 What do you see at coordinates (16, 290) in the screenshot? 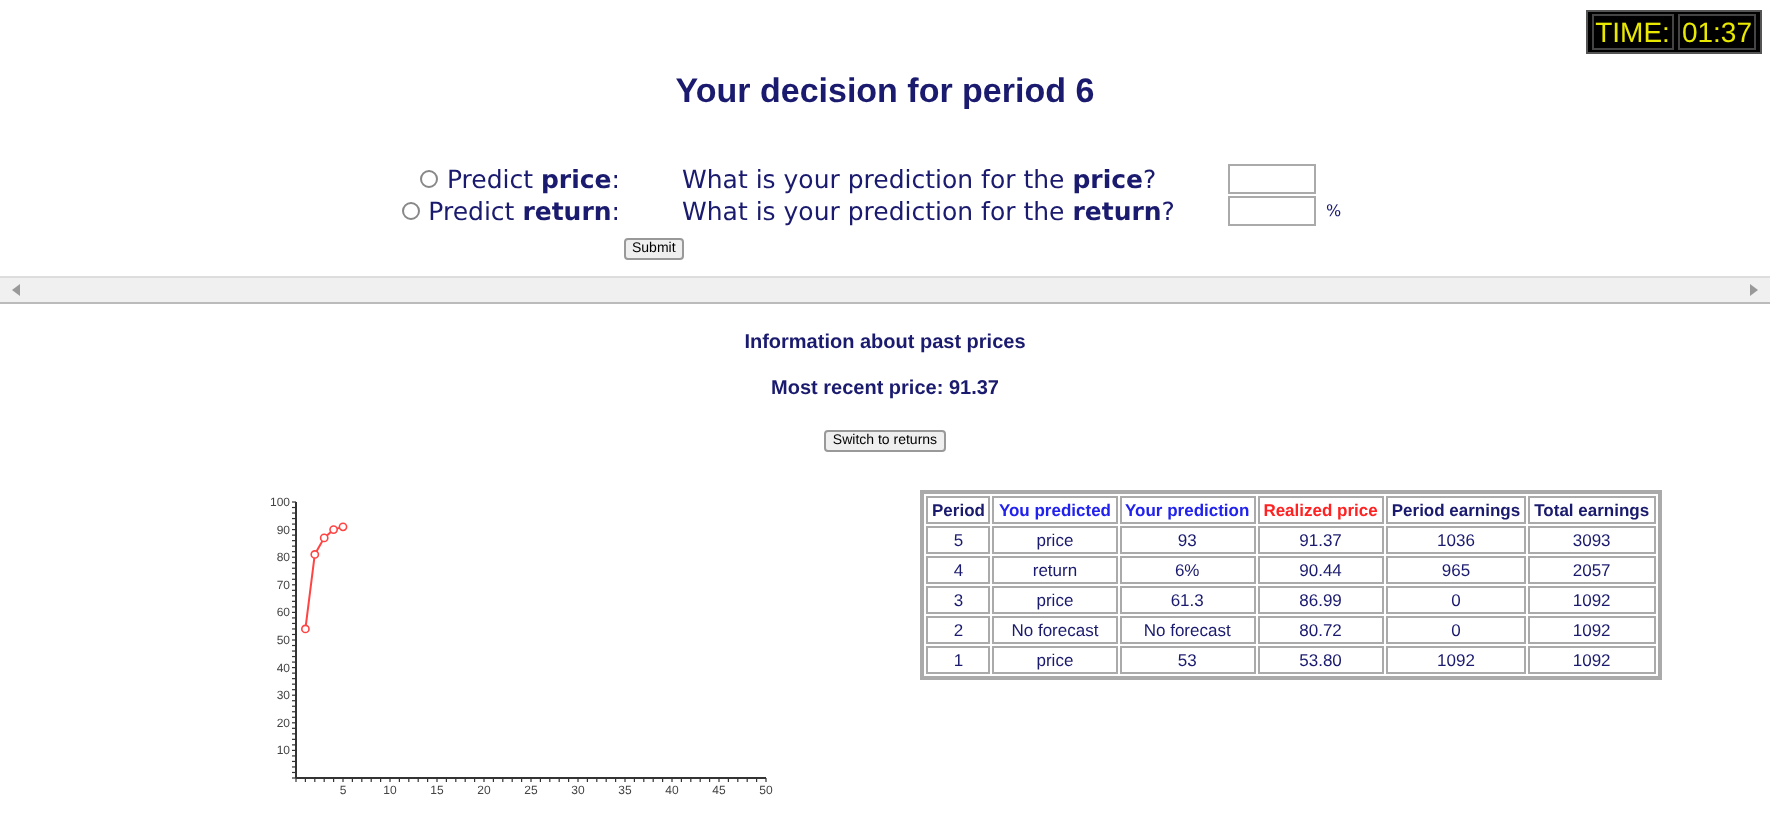
I see `scroll-left-icon` at bounding box center [16, 290].